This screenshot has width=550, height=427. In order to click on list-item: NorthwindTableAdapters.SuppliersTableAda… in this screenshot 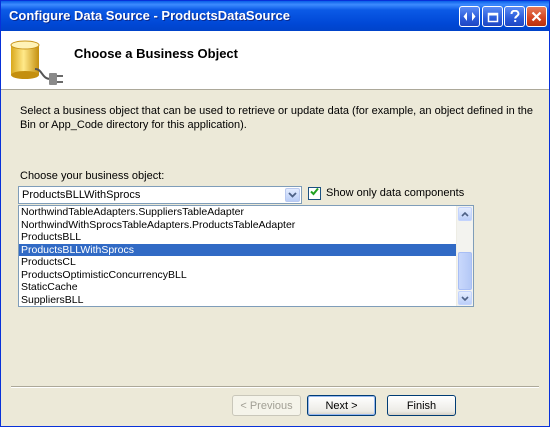, I will do `click(238, 212)`.